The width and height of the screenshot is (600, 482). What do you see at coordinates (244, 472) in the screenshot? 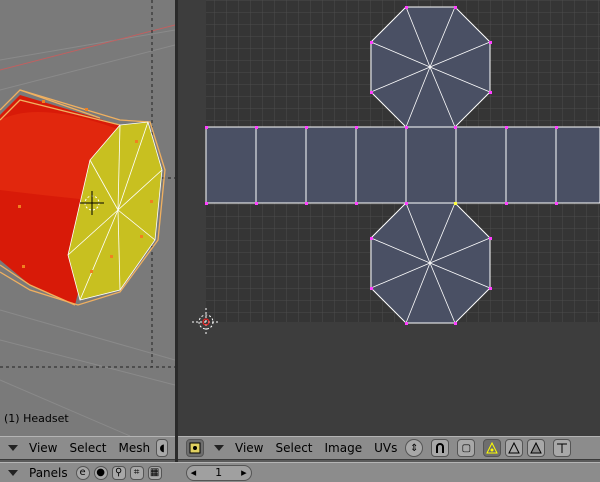
I see `increment-icon: ▸` at bounding box center [244, 472].